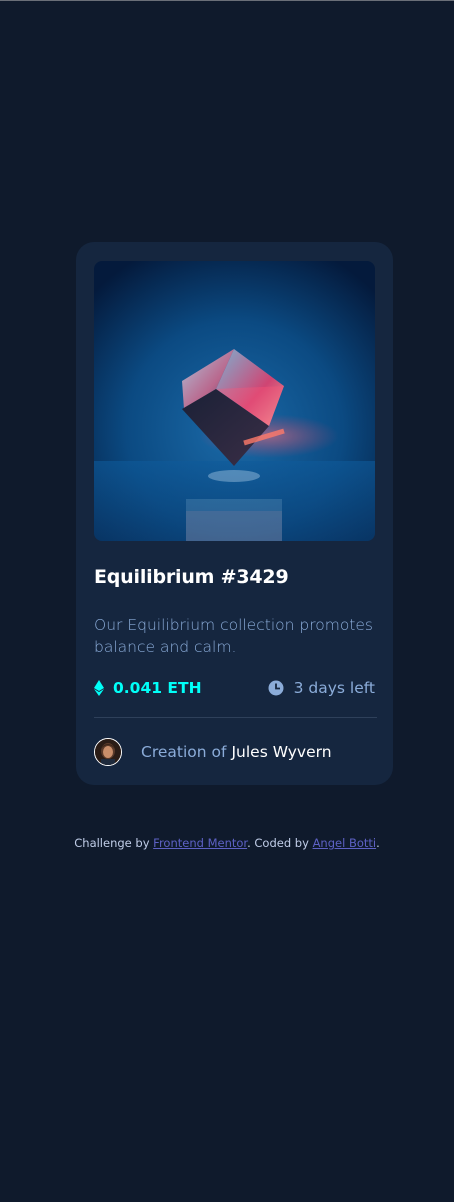 Image resolution: width=454 pixels, height=1202 pixels. Describe the element at coordinates (234, 688) in the screenshot. I see `card-stats: 0.041 ETH 3 days left` at that location.